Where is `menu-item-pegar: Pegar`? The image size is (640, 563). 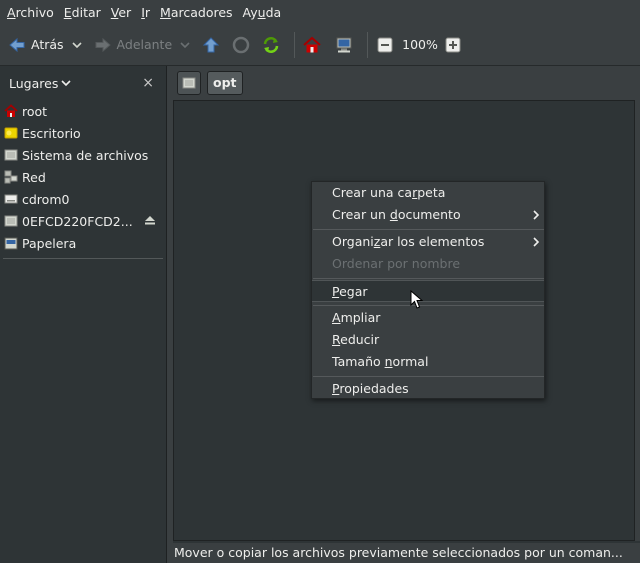 menu-item-pegar: Pegar is located at coordinates (428, 291).